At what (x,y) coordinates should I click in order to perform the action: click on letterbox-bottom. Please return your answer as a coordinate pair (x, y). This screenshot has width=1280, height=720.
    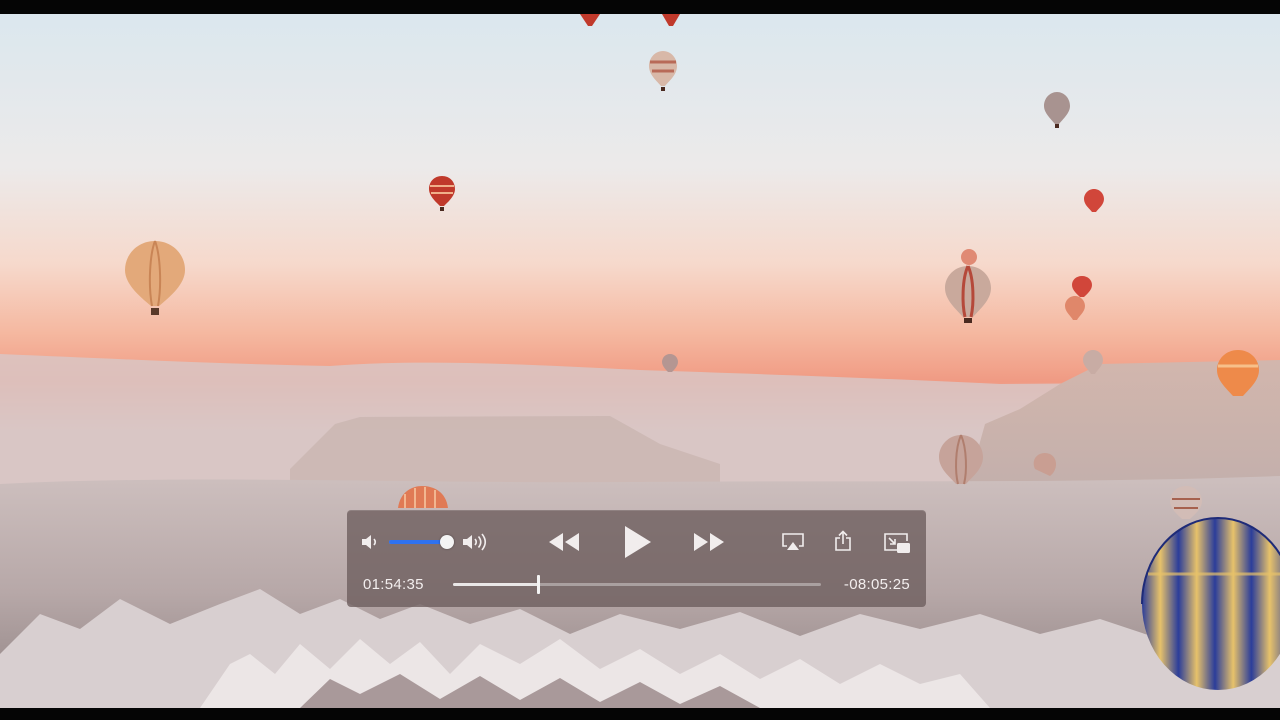
    Looking at the image, I should click on (640, 714).